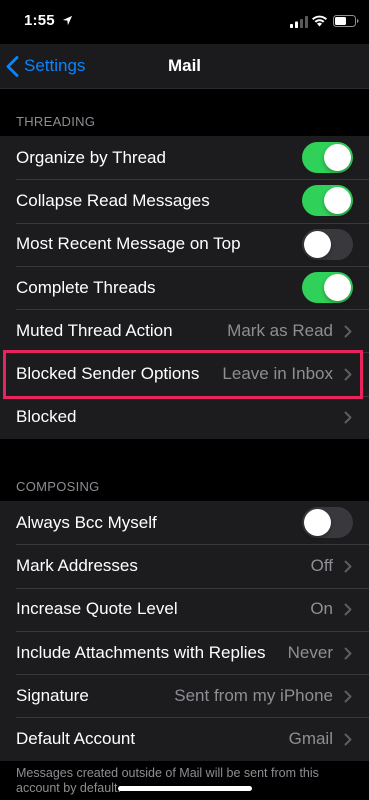 The height and width of the screenshot is (800, 369). I want to click on collapse-read-messages-toggle, so click(327, 201).